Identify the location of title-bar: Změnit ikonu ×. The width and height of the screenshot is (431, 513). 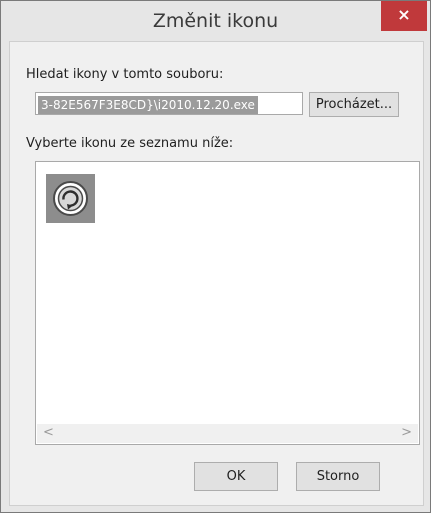
(215, 21).